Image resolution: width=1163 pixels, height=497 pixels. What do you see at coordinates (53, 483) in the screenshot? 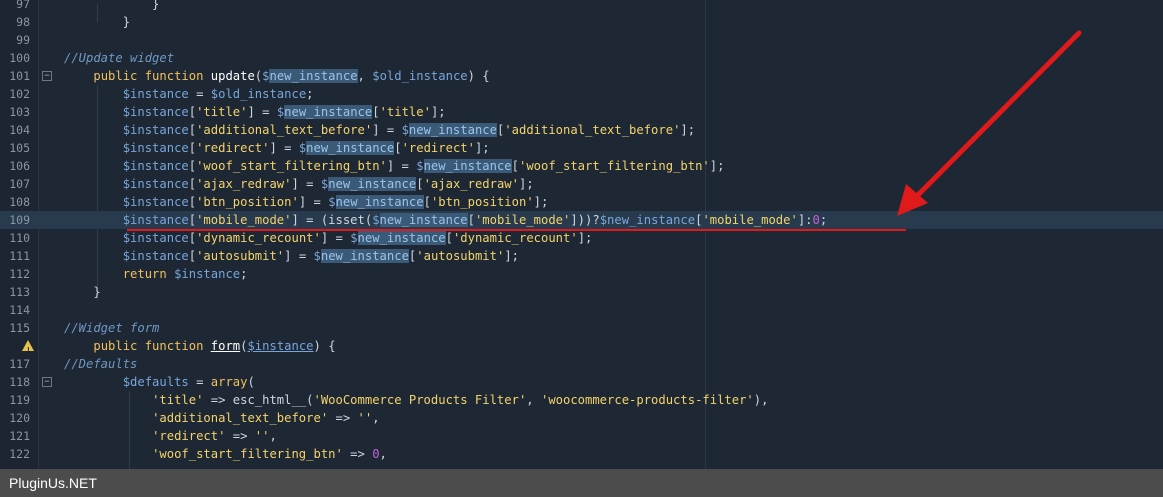
I see `brand-label: PluginUs.NET` at bounding box center [53, 483].